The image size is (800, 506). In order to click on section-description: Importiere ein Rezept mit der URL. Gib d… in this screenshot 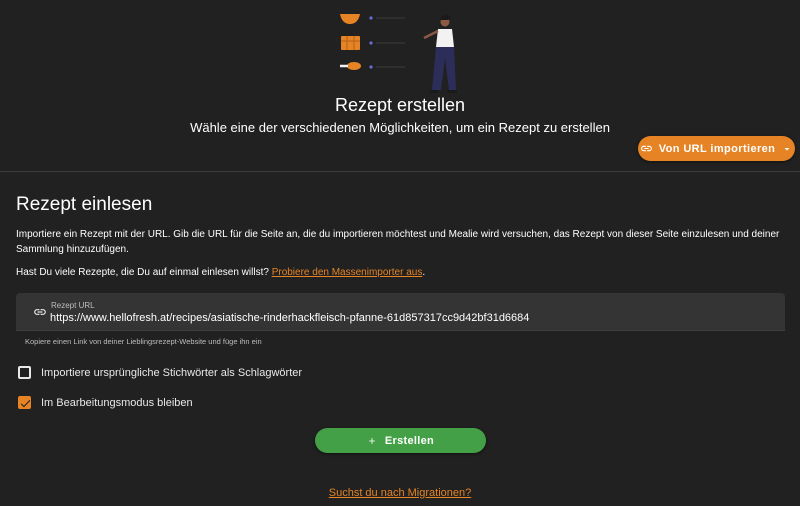, I will do `click(398, 242)`.